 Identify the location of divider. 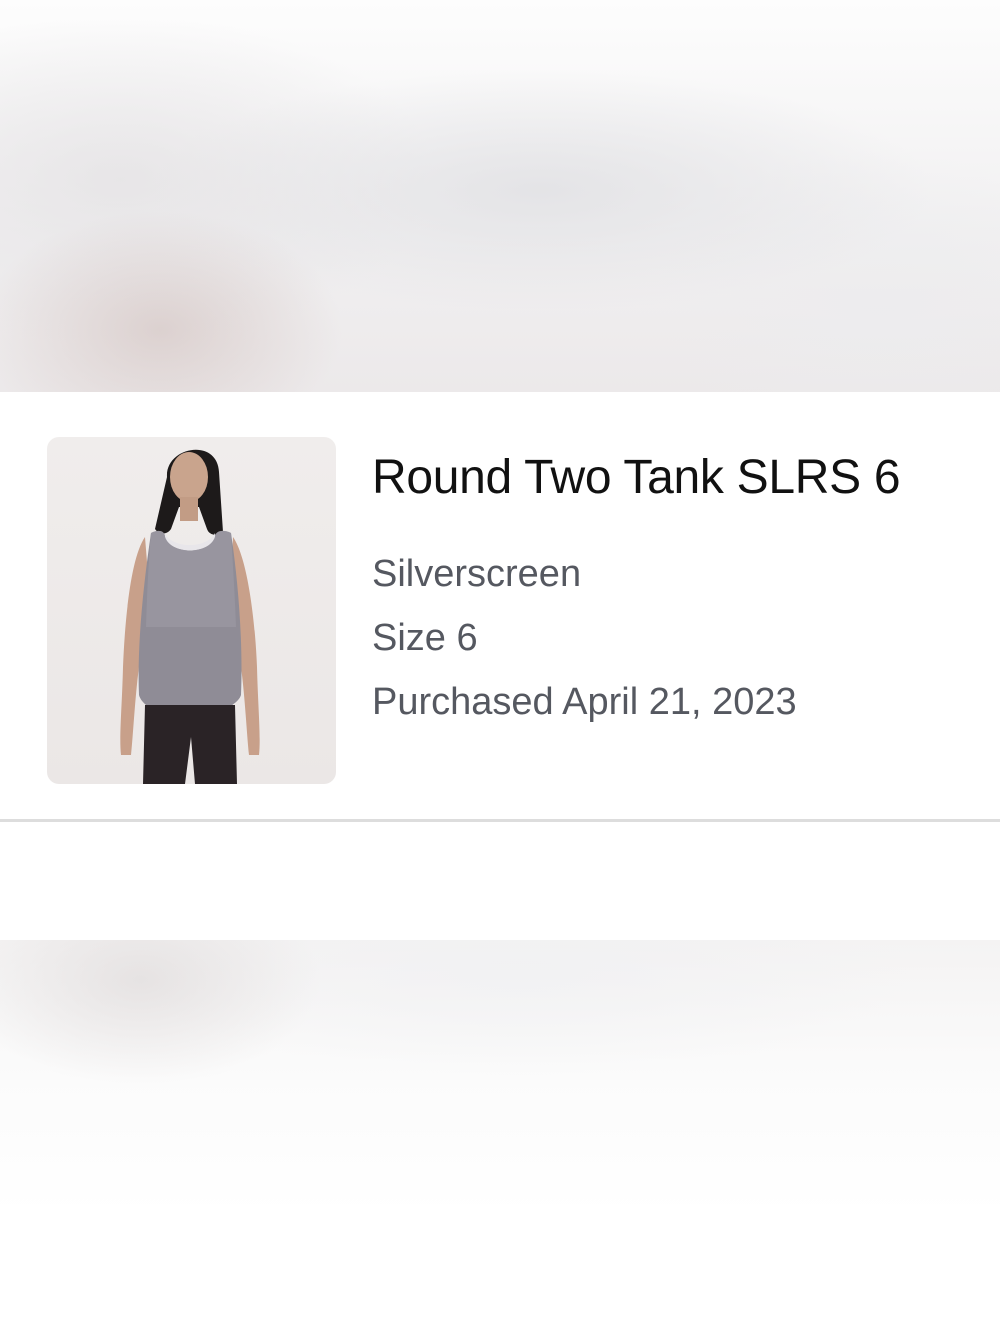
(500, 820).